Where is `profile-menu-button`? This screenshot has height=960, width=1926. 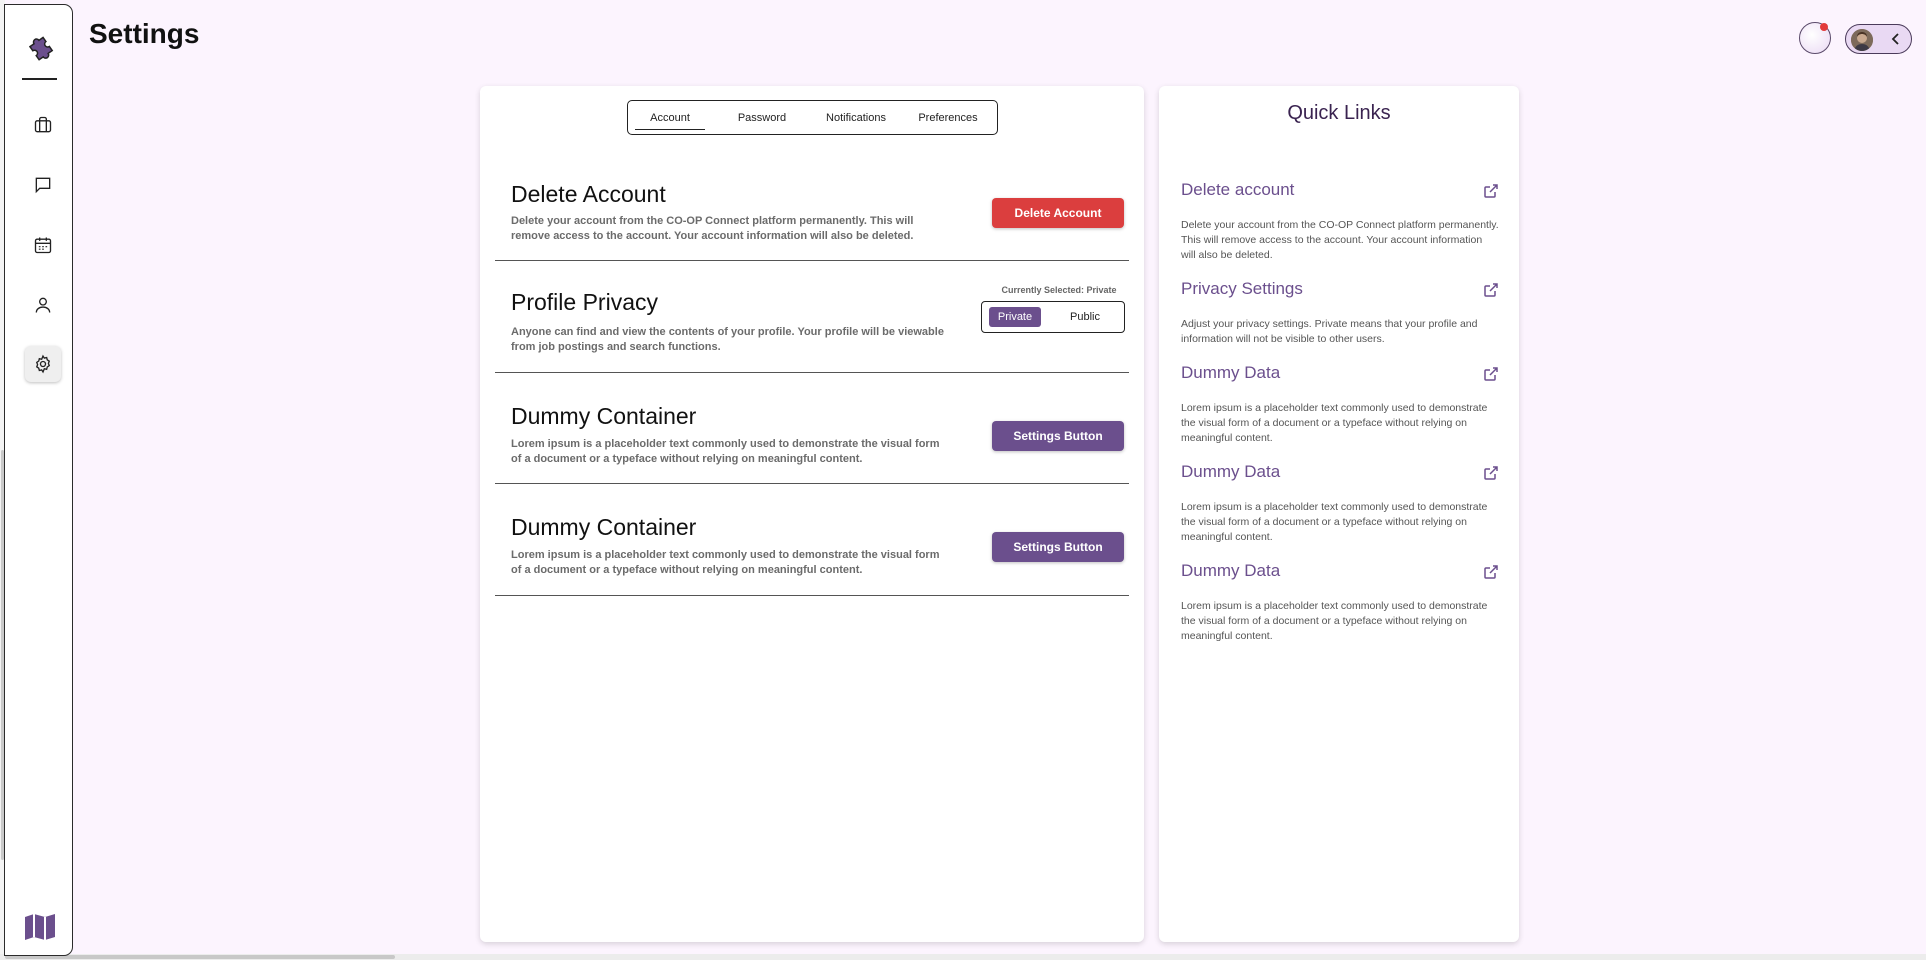 profile-menu-button is located at coordinates (1878, 39).